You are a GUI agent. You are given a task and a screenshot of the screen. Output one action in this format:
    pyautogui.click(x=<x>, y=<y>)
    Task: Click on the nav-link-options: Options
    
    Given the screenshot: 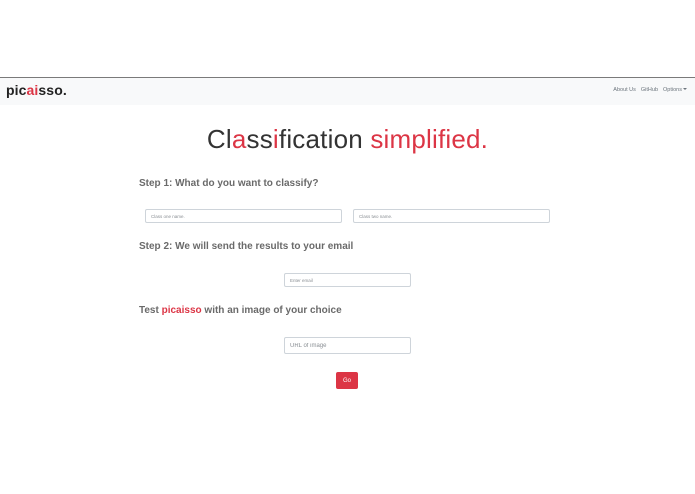 What is the action you would take?
    pyautogui.click(x=675, y=90)
    